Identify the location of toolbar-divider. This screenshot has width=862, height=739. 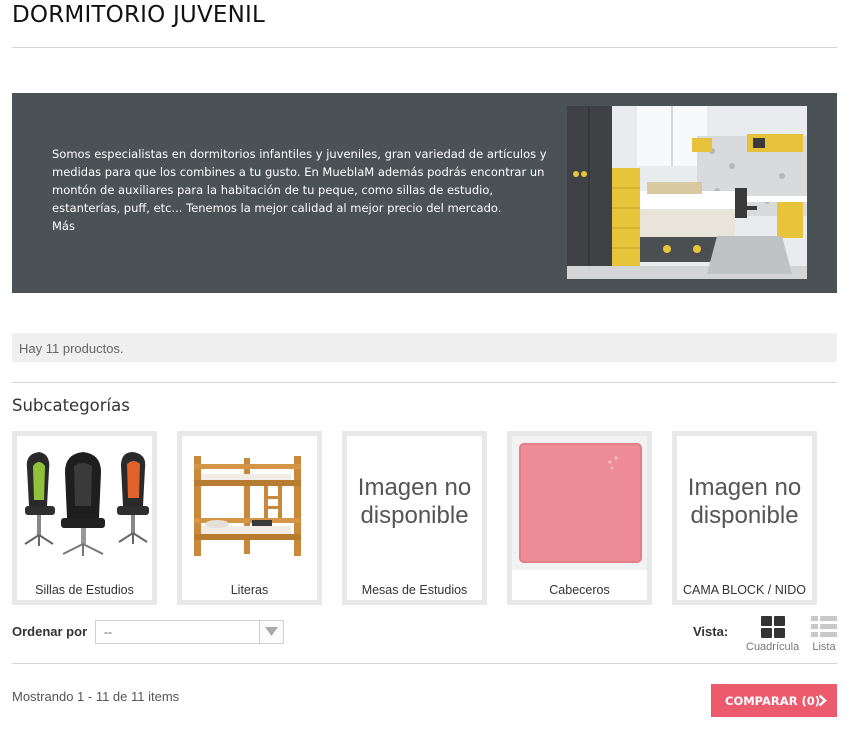
(424, 663).